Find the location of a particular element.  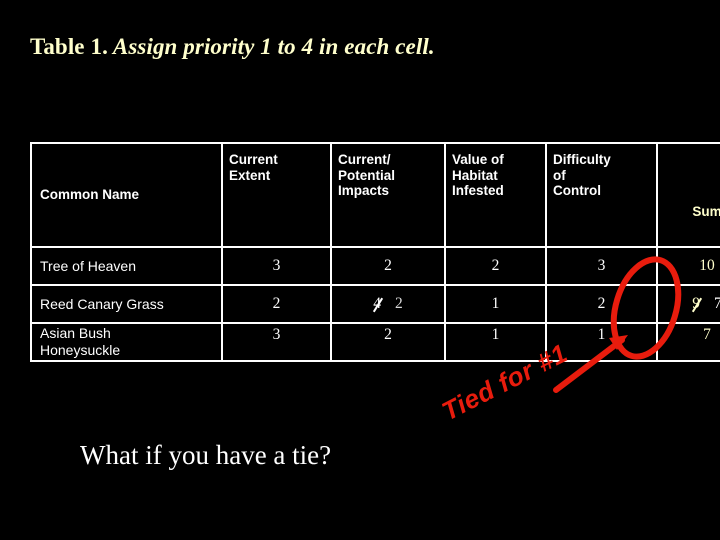

header-current-potential-impacts: Current/ Potential Impacts is located at coordinates (388, 195).